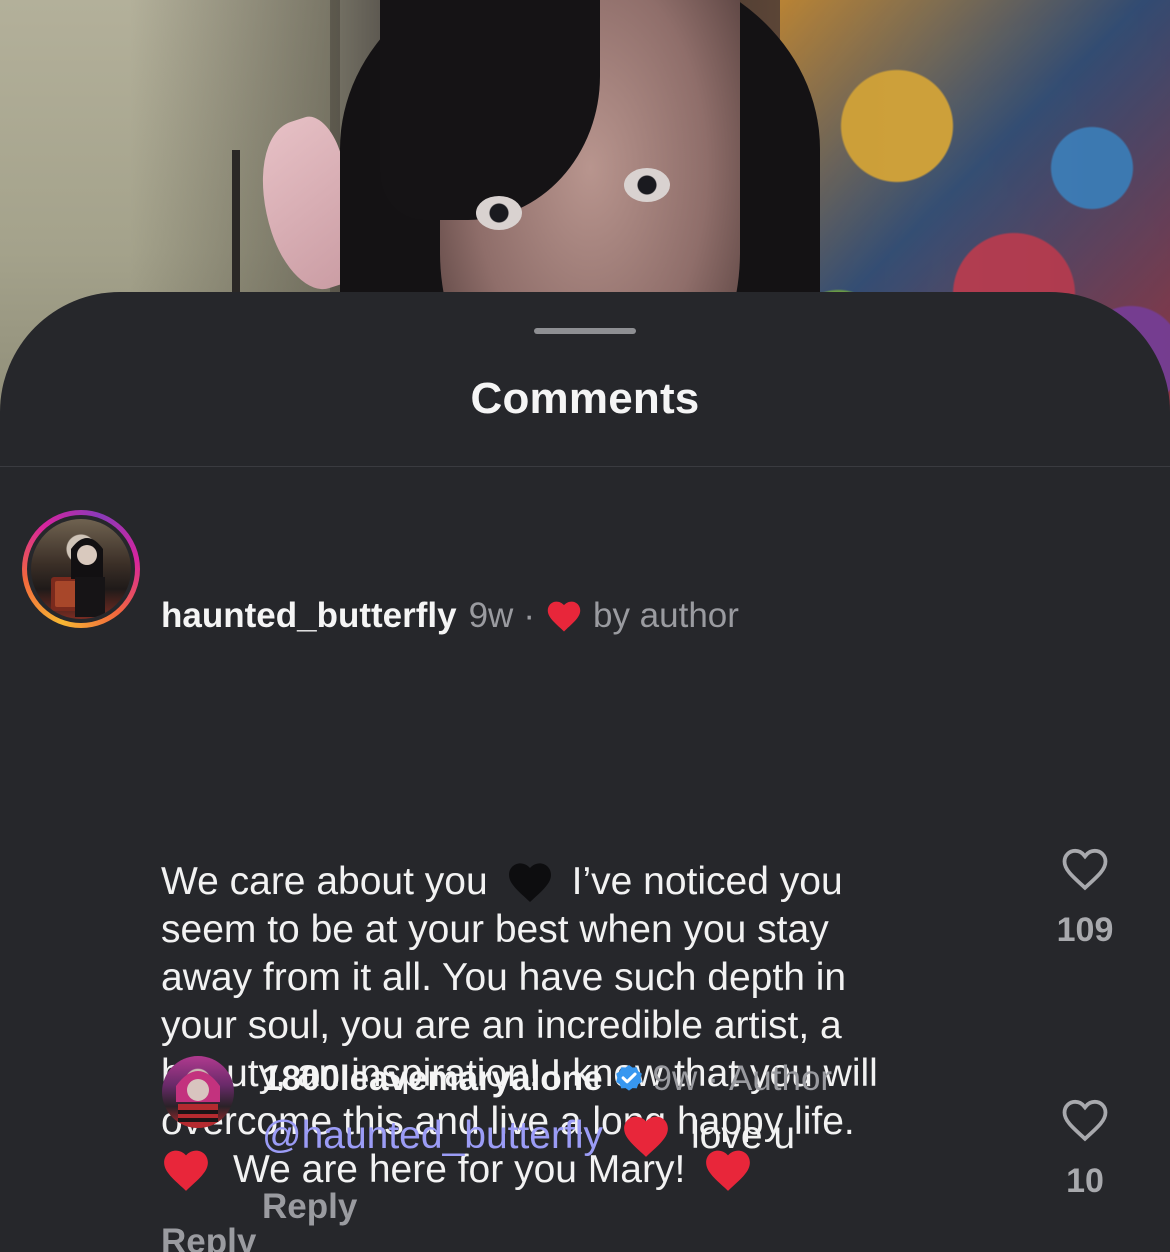 This screenshot has width=1170, height=1252. Describe the element at coordinates (309, 1207) in the screenshot. I see `reply-button: Reply` at that location.